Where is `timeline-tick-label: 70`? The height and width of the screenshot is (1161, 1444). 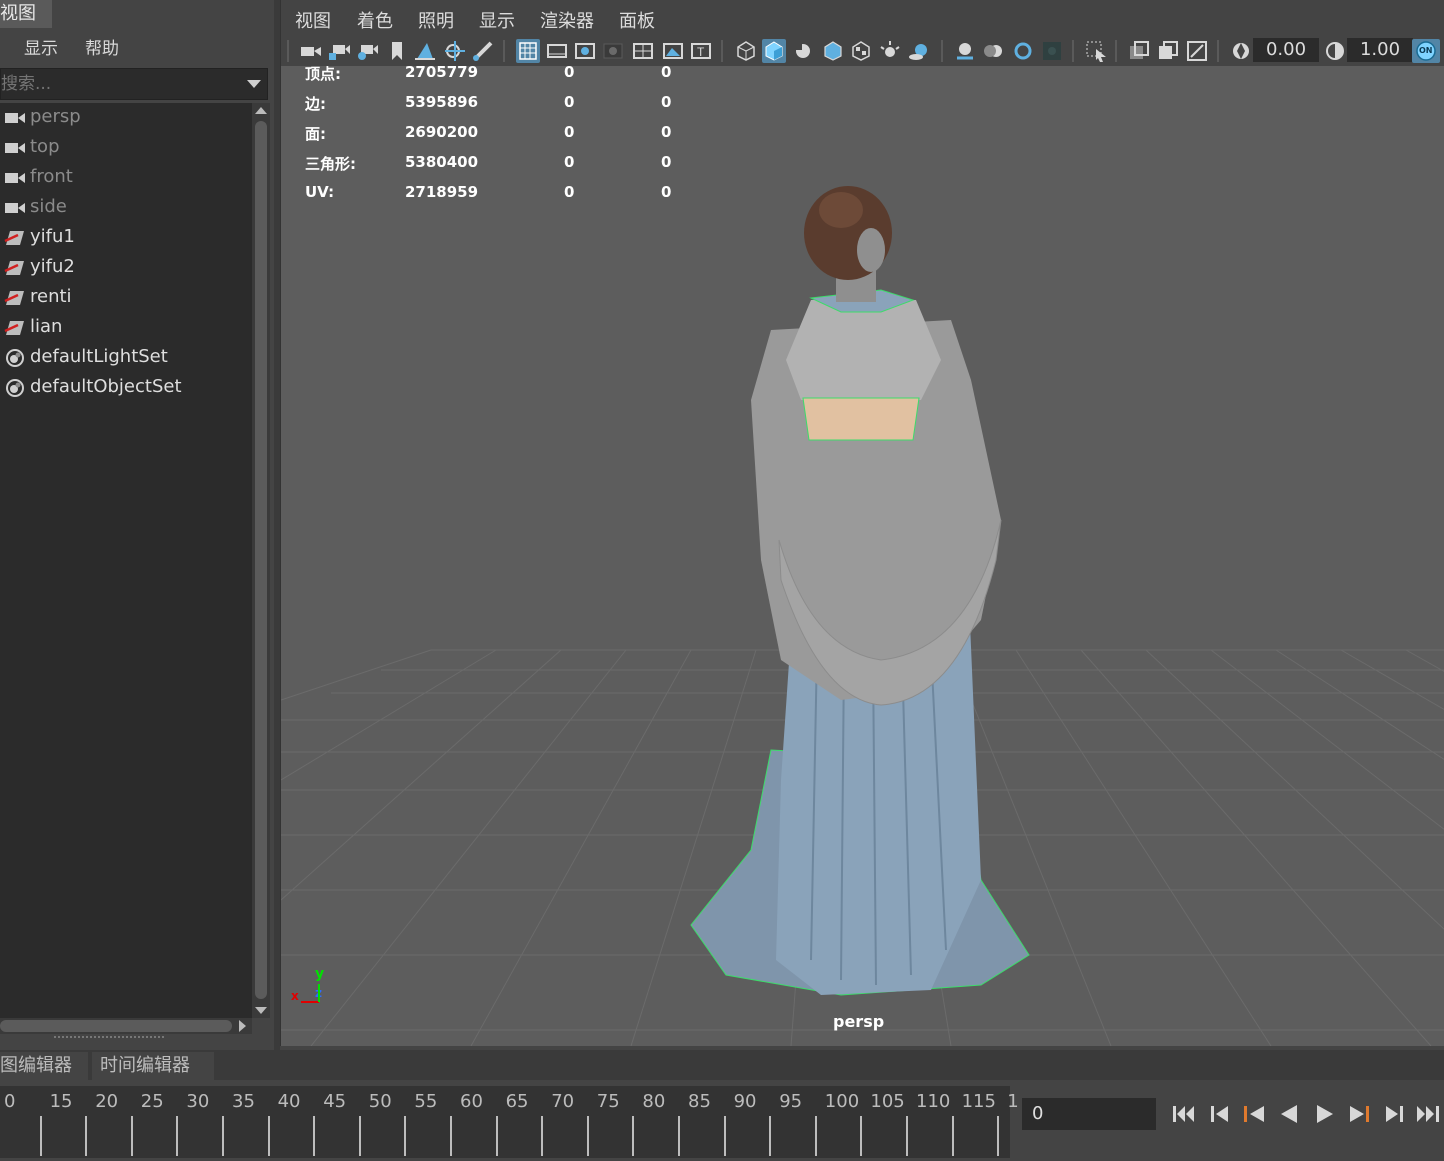
timeline-tick-label: 70 is located at coordinates (563, 1101).